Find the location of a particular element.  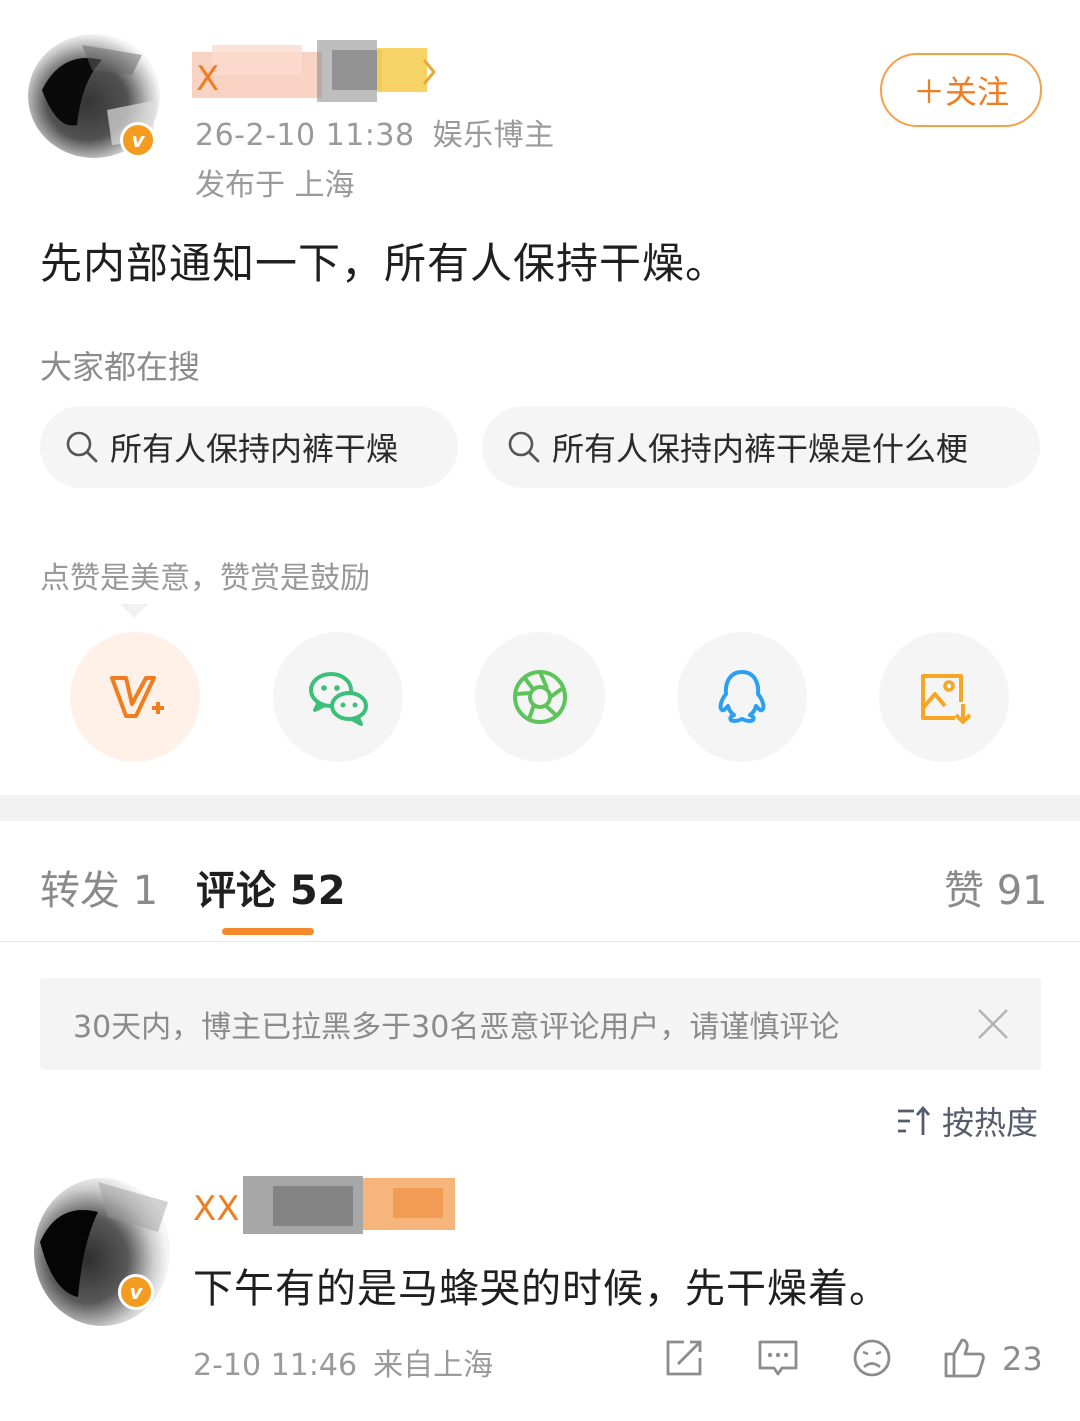

moments-icon is located at coordinates (540, 697).